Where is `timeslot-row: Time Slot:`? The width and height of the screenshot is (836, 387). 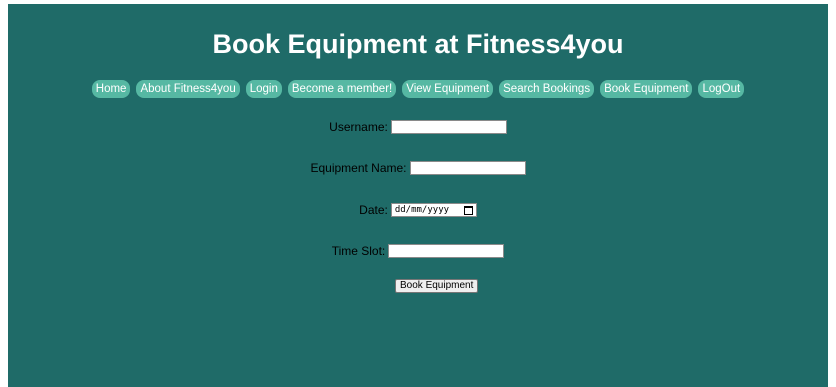
timeslot-row: Time Slot: is located at coordinates (418, 251).